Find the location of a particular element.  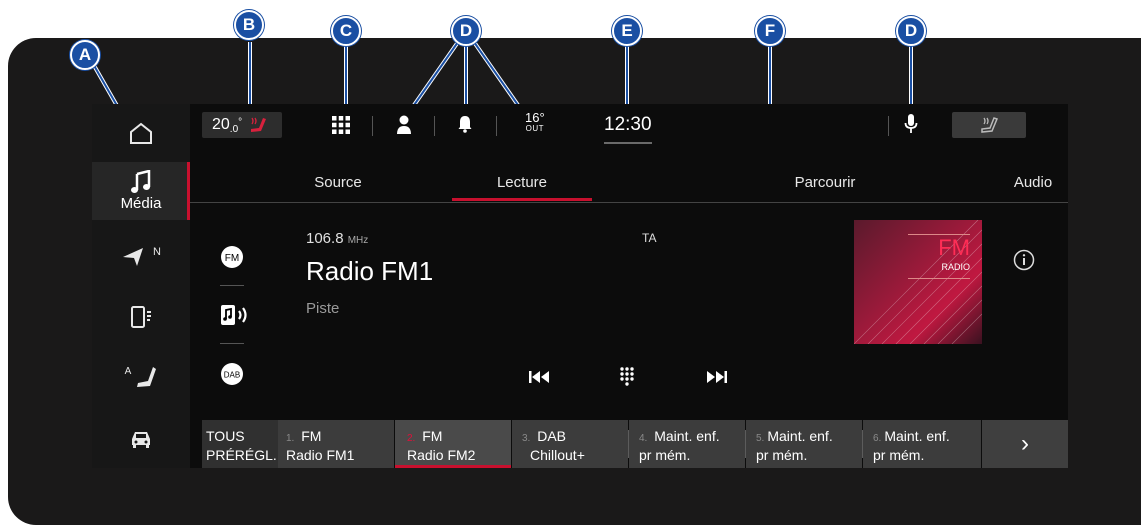

preset-band: DAB is located at coordinates (552, 436).